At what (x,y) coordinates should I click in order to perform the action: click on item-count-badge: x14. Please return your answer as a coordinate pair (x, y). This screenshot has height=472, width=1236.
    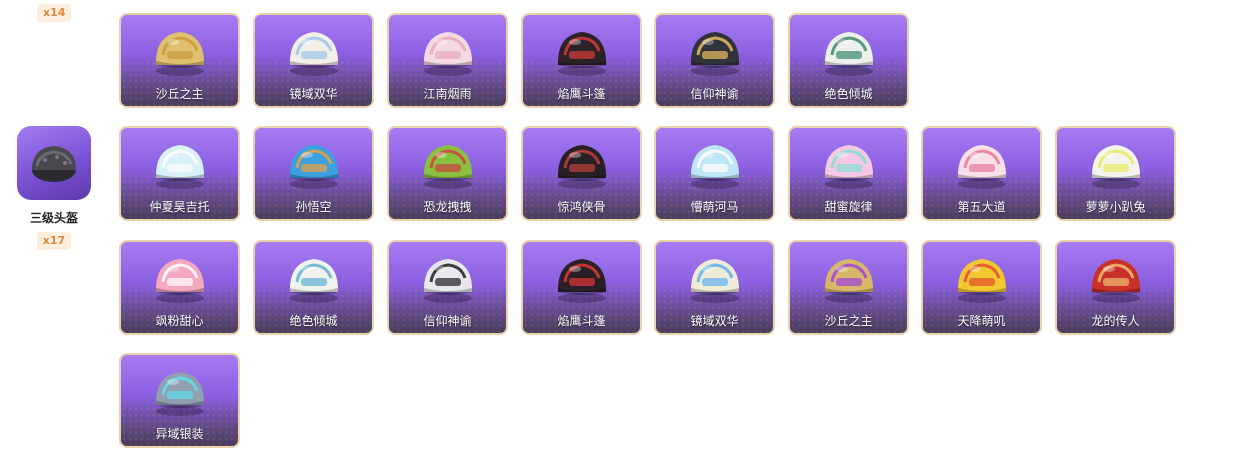
    Looking at the image, I should click on (54, 13).